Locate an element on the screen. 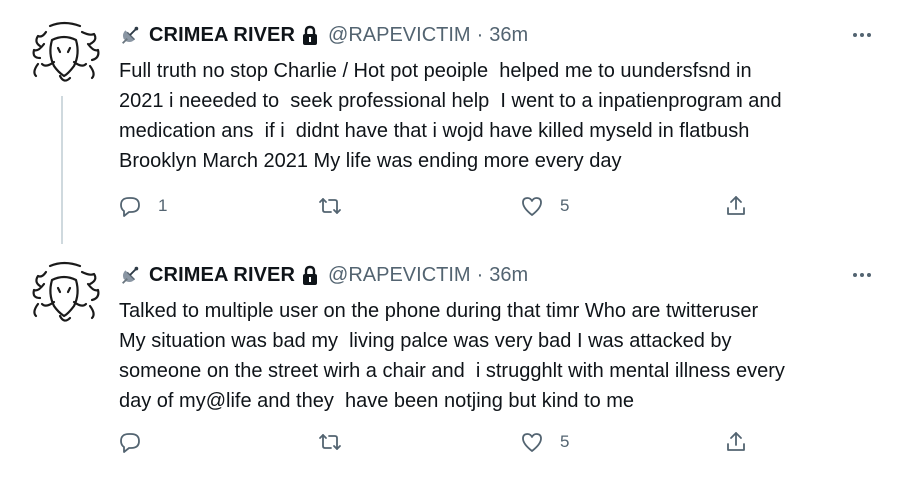  reply-button is located at coordinates (138, 442).